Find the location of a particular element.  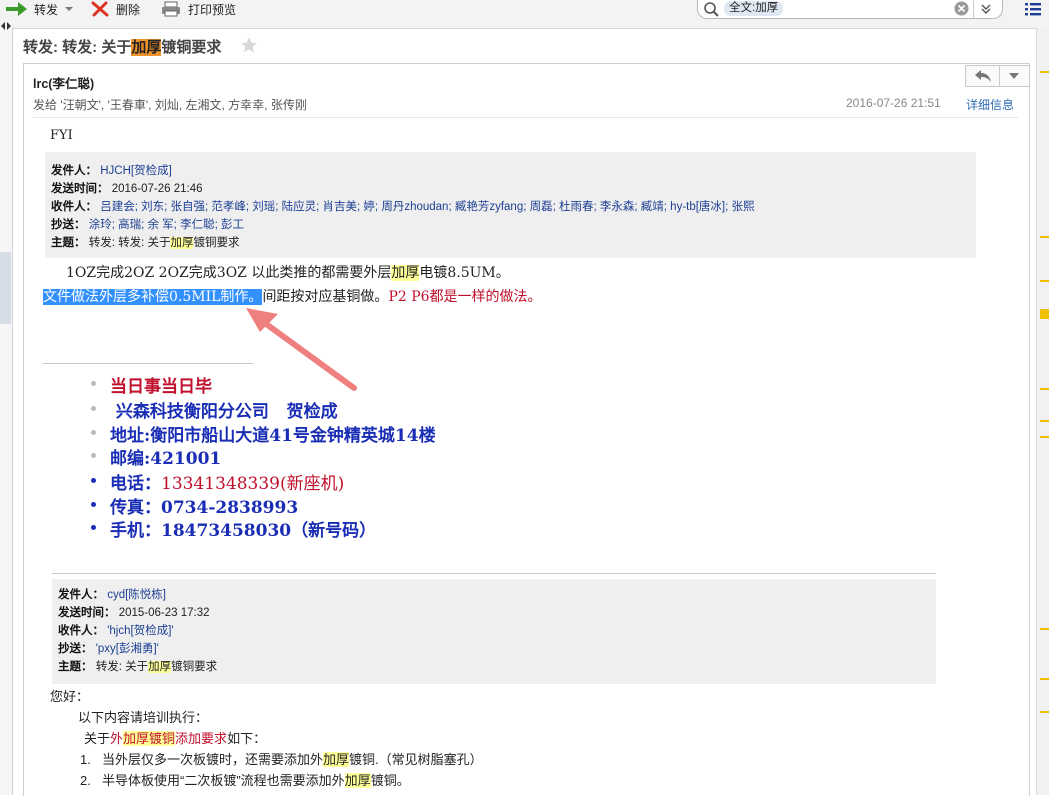

instruction-text: 以下内容请培训执行： is located at coordinates (143, 717).